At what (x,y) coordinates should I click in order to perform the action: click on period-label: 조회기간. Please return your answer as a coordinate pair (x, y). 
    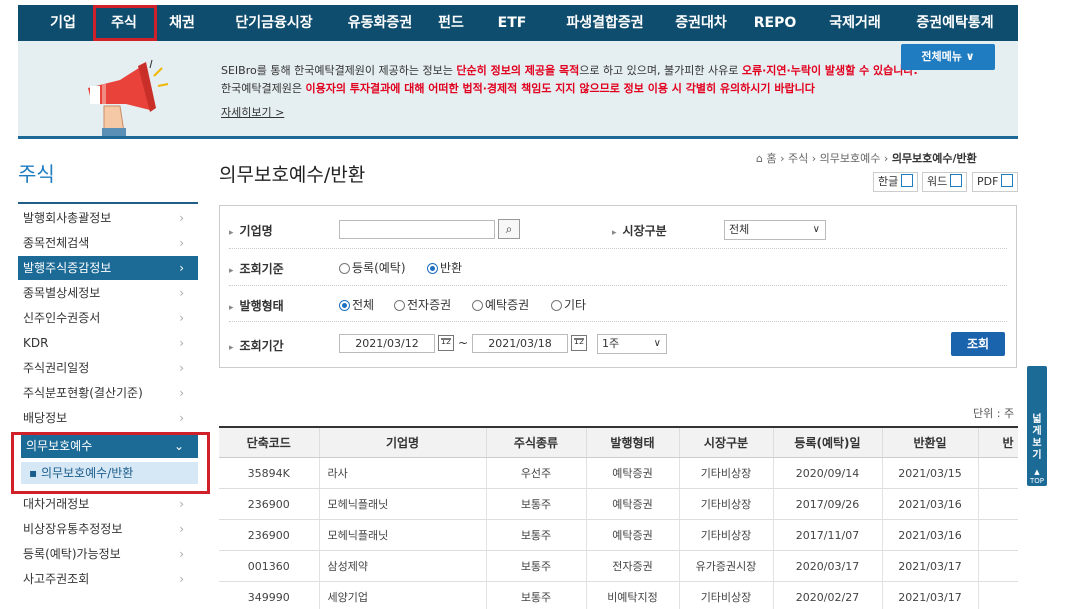
    Looking at the image, I should click on (256, 345).